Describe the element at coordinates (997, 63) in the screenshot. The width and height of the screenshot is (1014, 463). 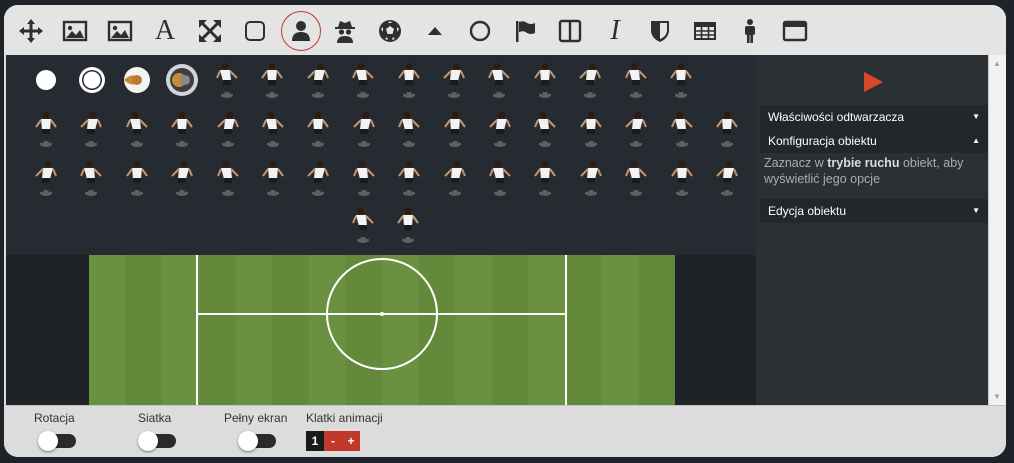
I see `scroll-up-arrow: ▲` at that location.